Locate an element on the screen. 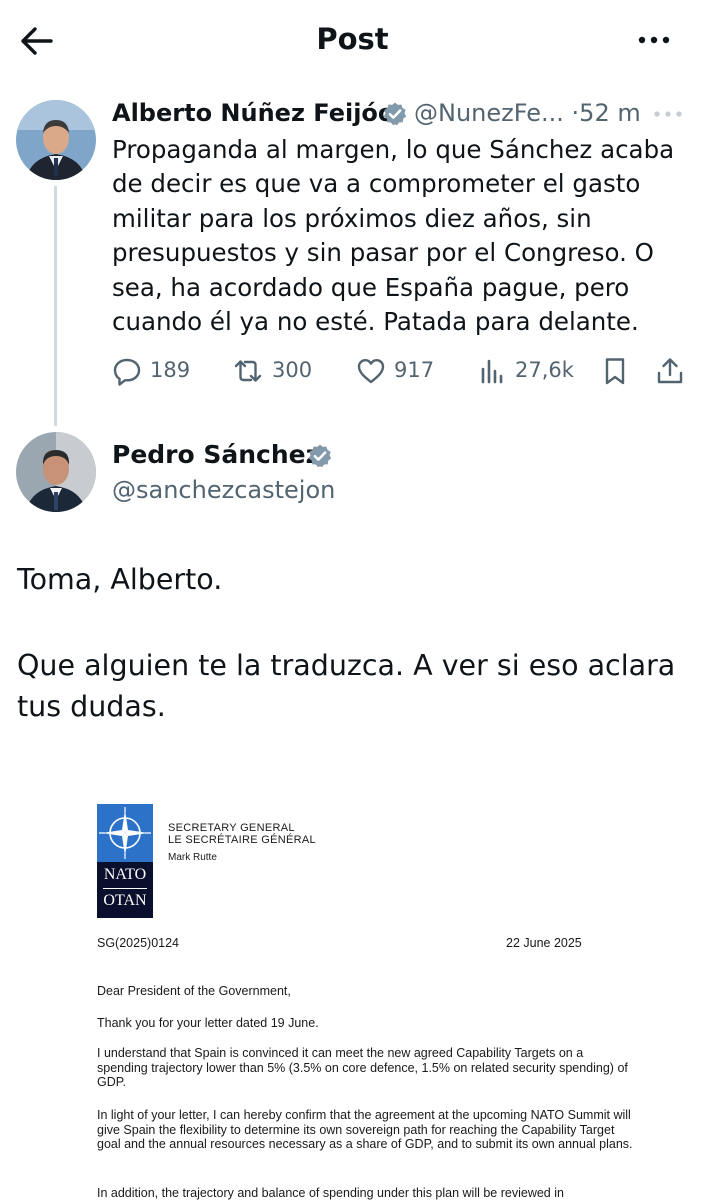 The image size is (705, 1201). letter-reference: SG(2025)0124 is located at coordinates (138, 943).